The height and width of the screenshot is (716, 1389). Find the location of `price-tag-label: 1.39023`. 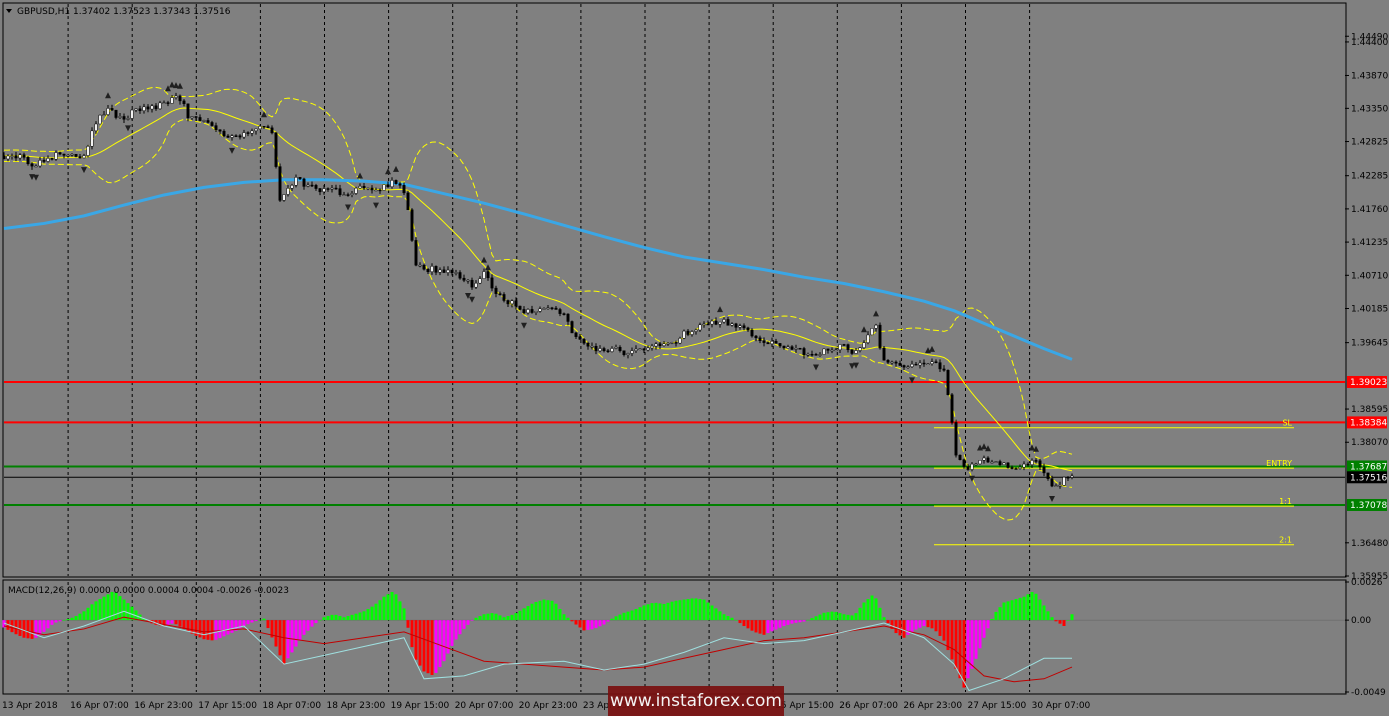

price-tag-label: 1.39023 is located at coordinates (1368, 383).